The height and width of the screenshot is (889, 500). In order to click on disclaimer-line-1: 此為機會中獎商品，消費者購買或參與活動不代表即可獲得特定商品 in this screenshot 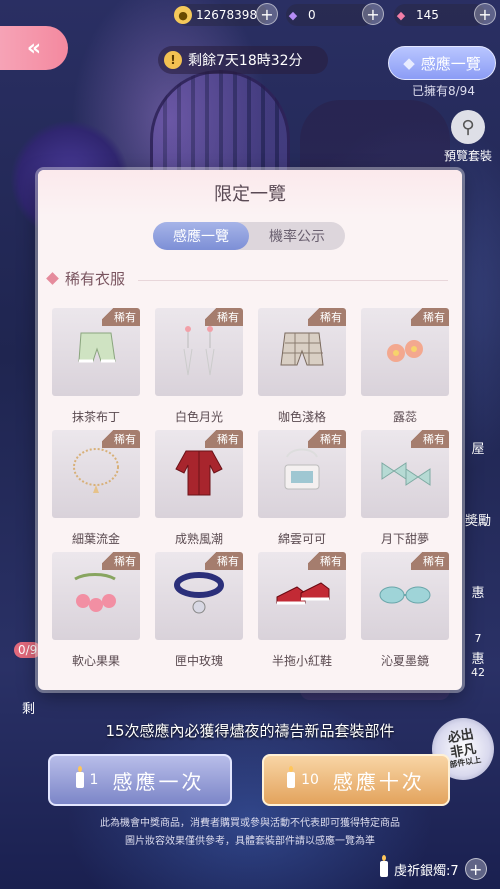, I will do `click(250, 823)`.